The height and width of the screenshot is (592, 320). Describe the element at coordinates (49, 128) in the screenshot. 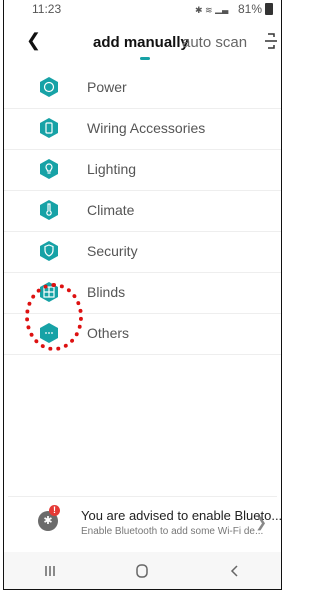

I see `switch-icon` at that location.